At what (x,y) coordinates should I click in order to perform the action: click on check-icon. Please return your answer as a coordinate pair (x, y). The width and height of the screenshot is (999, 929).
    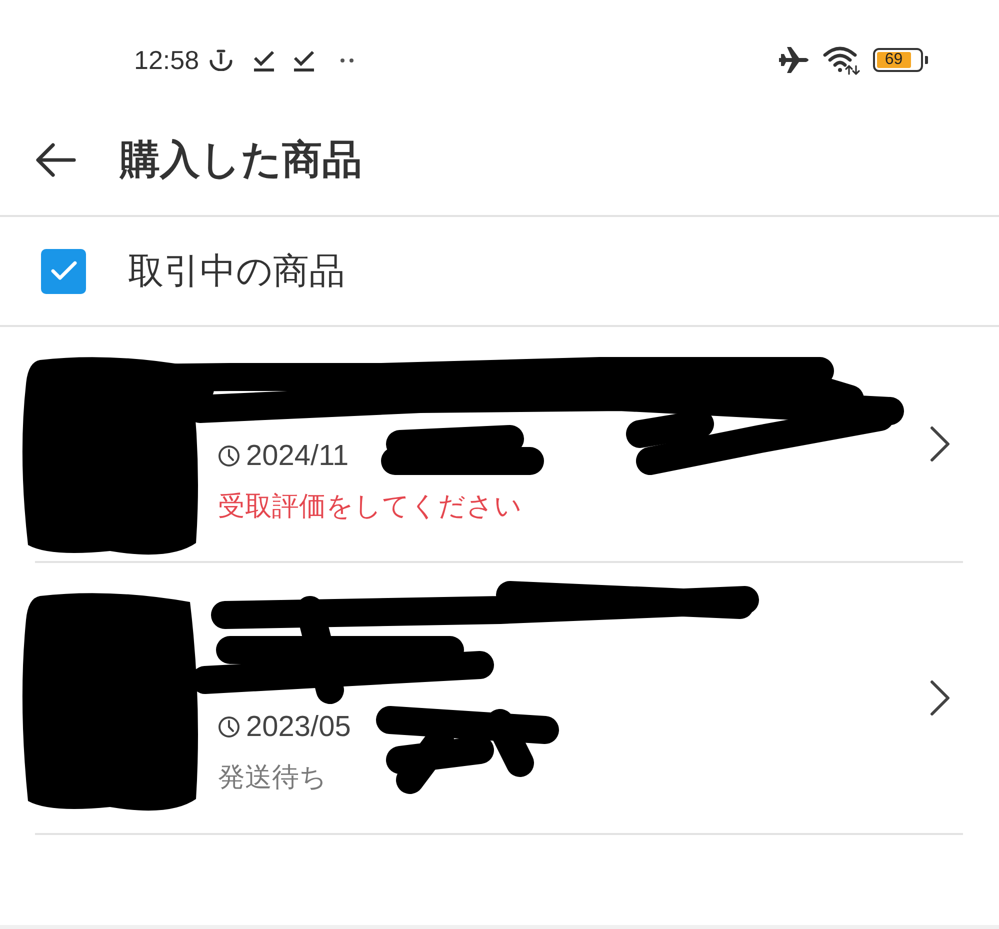
    Looking at the image, I should click on (63, 271).